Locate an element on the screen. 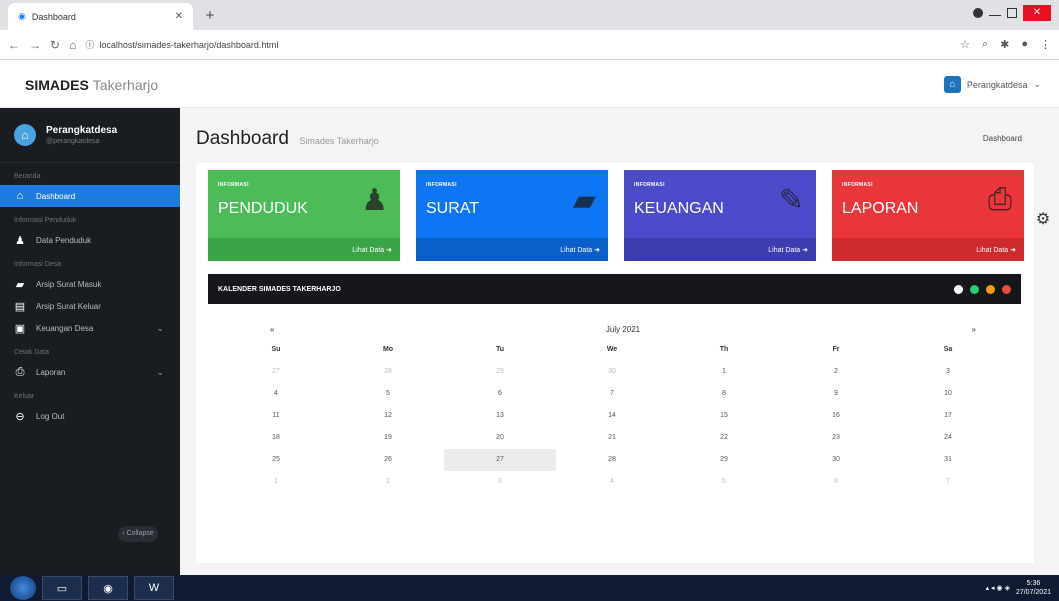 The width and height of the screenshot is (1059, 601). calendar-day: 25 is located at coordinates (276, 460).